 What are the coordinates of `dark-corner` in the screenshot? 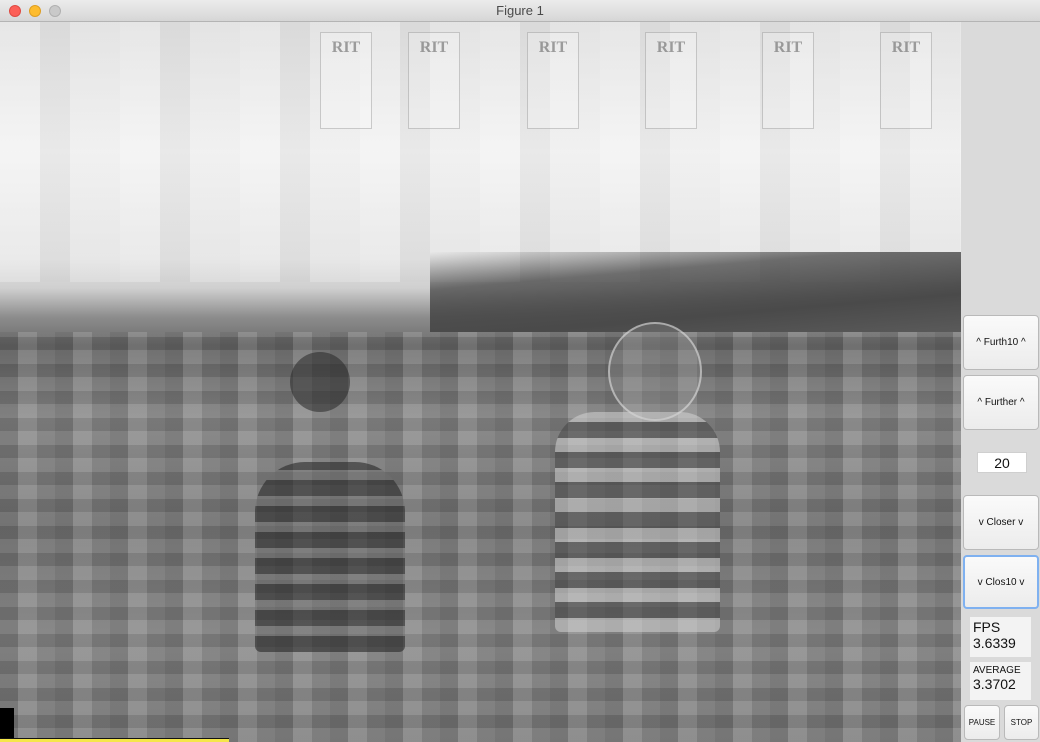 It's located at (7, 725).